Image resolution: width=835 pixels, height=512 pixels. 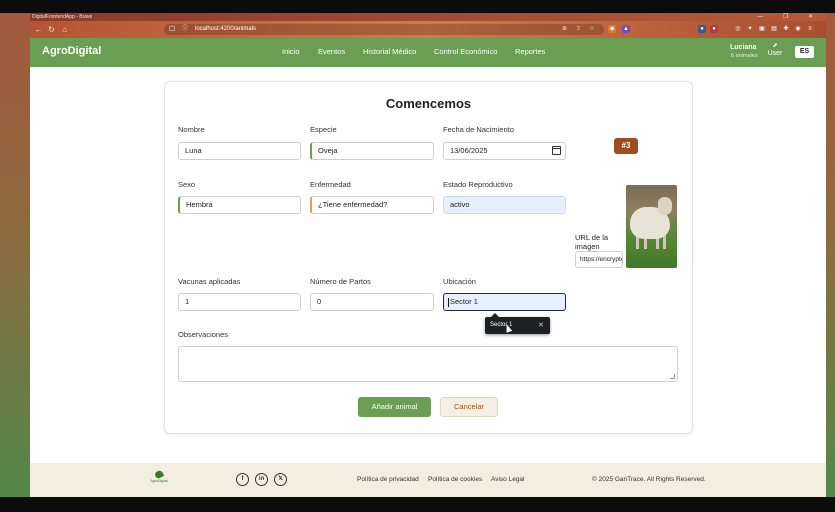 I want to click on text-caret, so click(x=448, y=302).